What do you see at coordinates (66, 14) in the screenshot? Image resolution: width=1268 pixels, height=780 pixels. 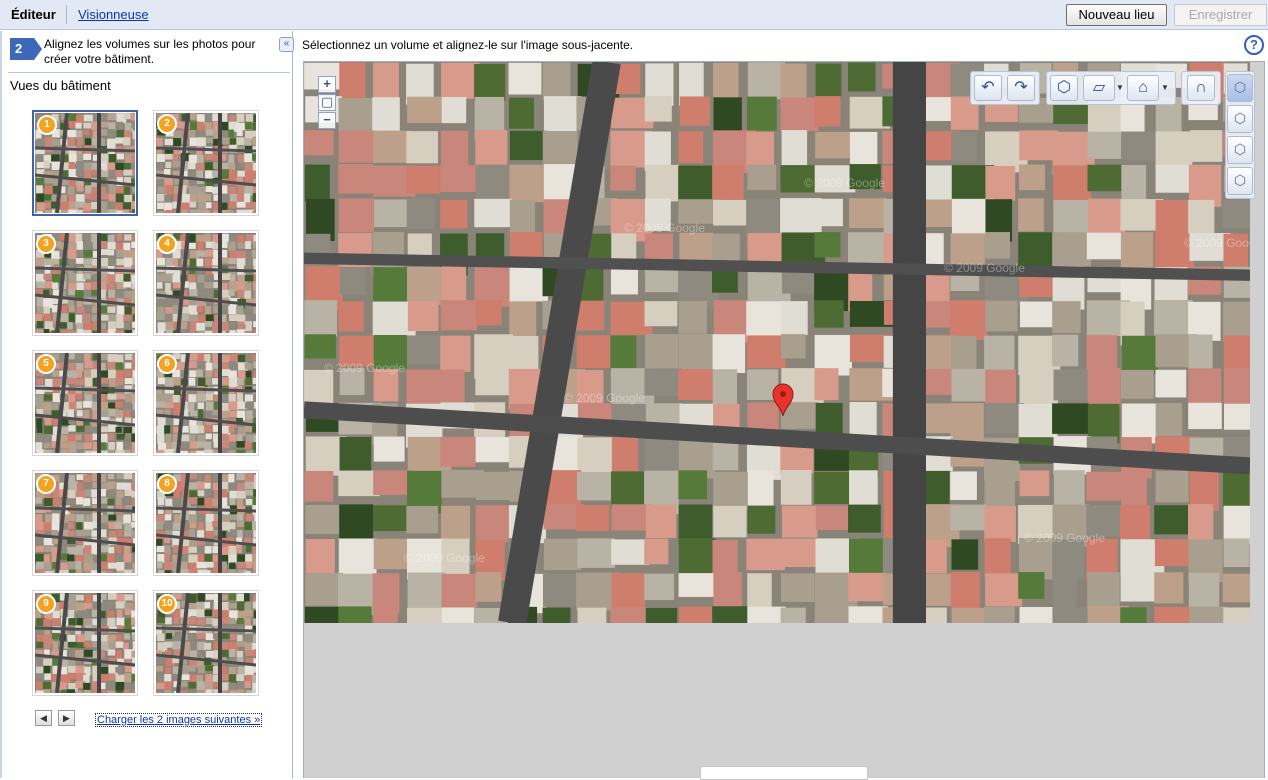 I see `tab-divider` at bounding box center [66, 14].